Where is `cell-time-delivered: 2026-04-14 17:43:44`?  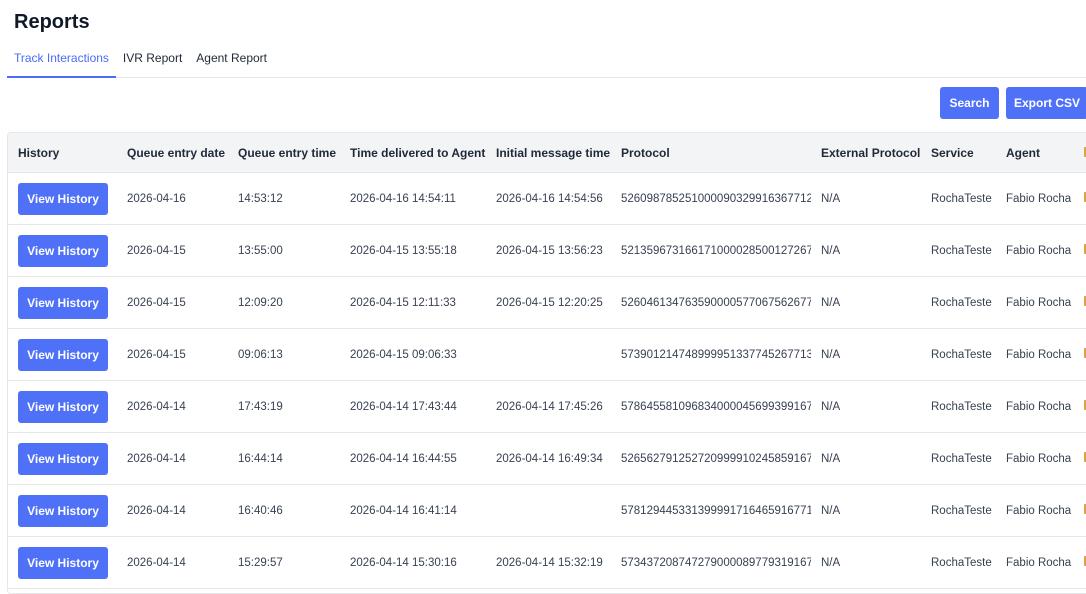 cell-time-delivered: 2026-04-14 17:43:44 is located at coordinates (413, 406).